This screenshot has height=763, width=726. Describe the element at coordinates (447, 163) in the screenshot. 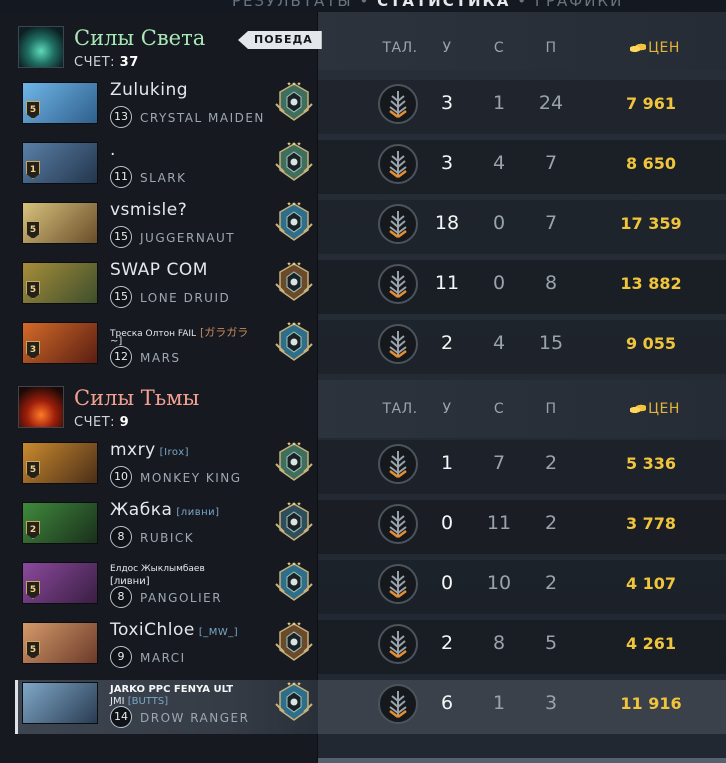

I see `kills-value: 3` at that location.